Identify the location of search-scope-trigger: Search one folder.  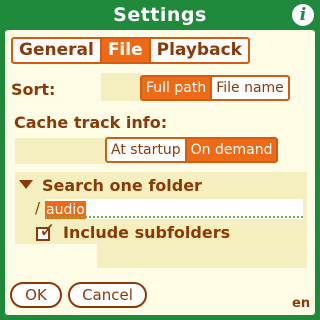
(110, 185).